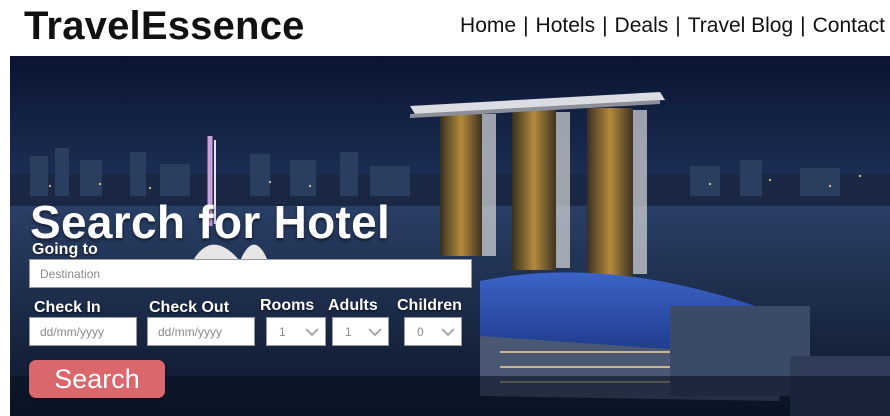  Describe the element at coordinates (282, 331) in the screenshot. I see `rooms-value: 1` at that location.